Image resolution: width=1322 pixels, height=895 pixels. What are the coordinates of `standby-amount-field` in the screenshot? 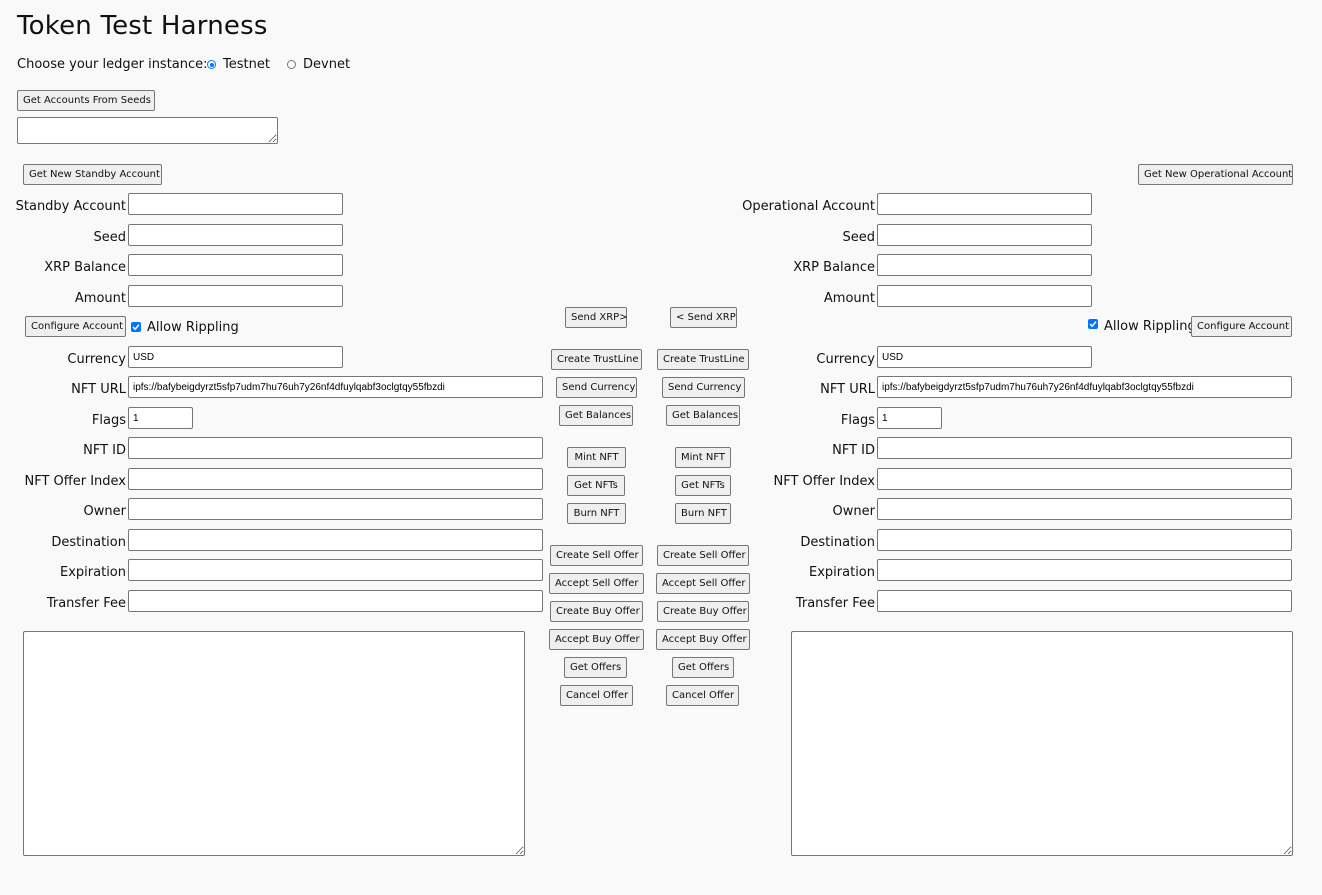 It's located at (235, 296).